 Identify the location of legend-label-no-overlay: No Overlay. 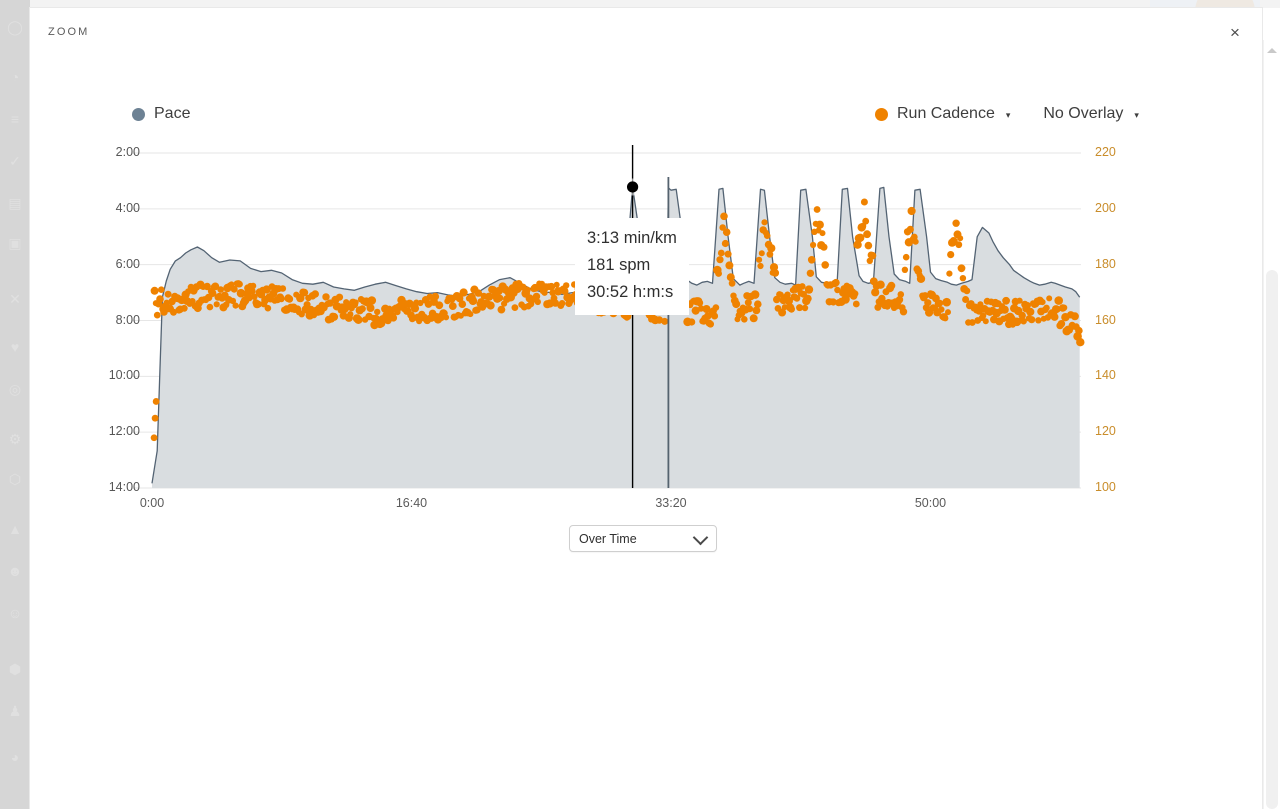
(1083, 113).